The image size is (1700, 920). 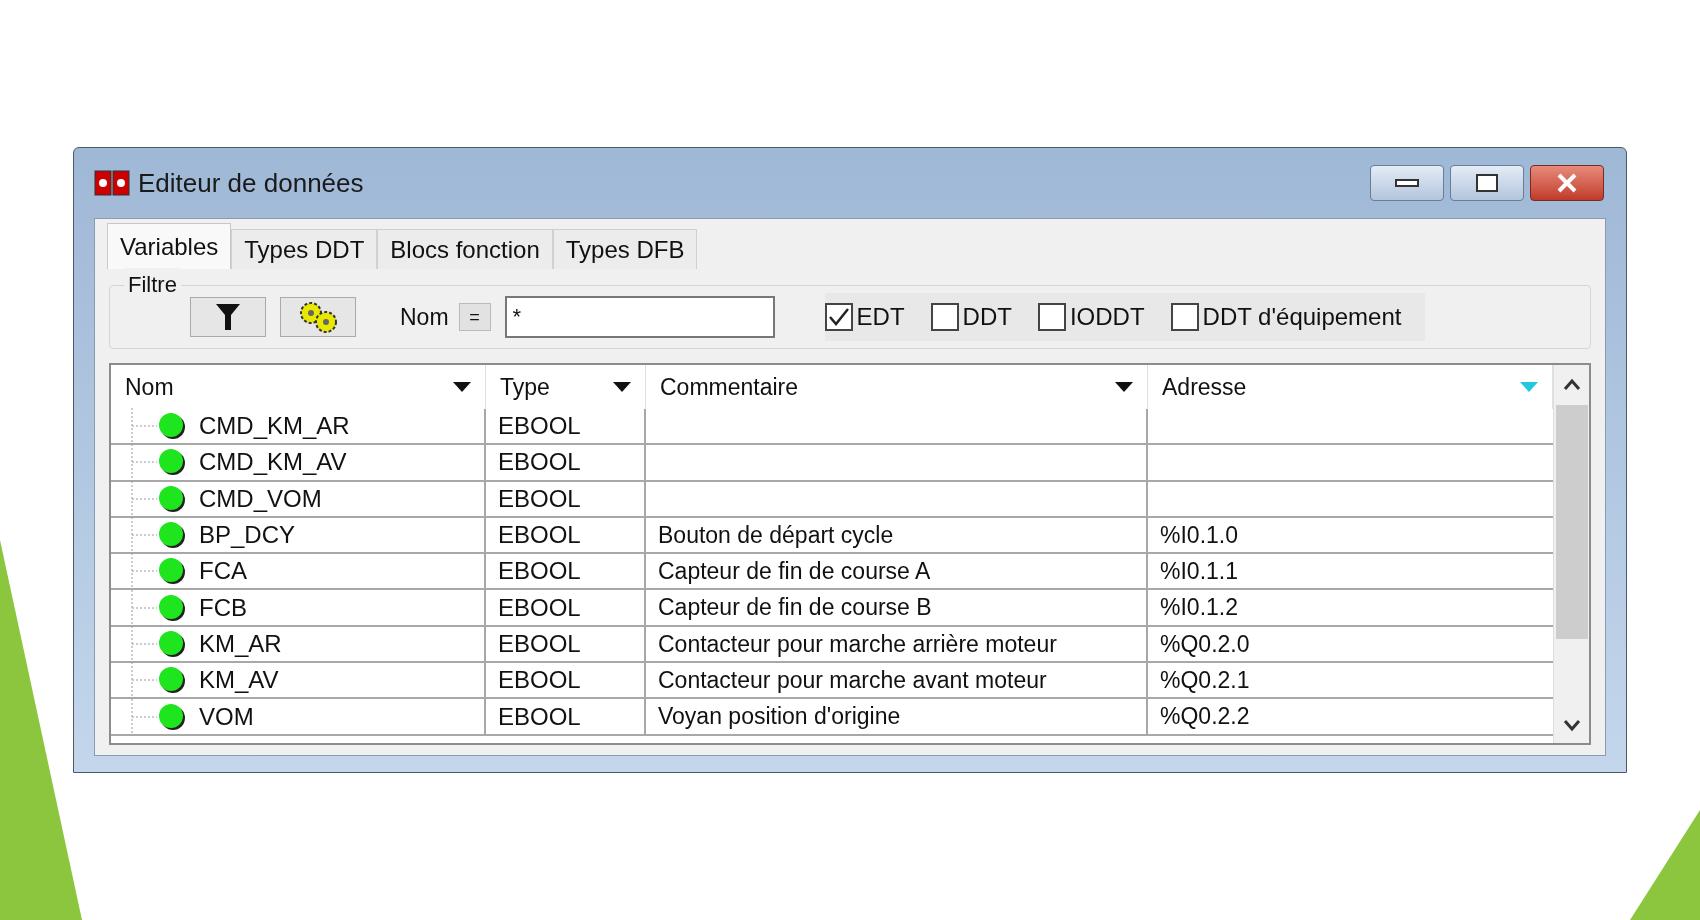 What do you see at coordinates (1199, 572) in the screenshot?
I see `table-cell-text: %I0.1.1` at bounding box center [1199, 572].